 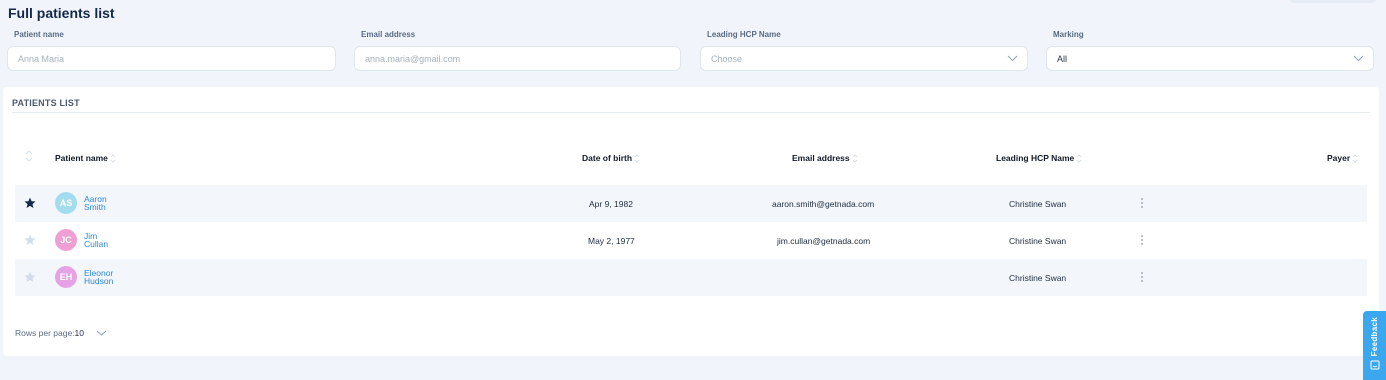 What do you see at coordinates (824, 241) in the screenshot?
I see `email-cell: jim.cullan@getnada.com` at bounding box center [824, 241].